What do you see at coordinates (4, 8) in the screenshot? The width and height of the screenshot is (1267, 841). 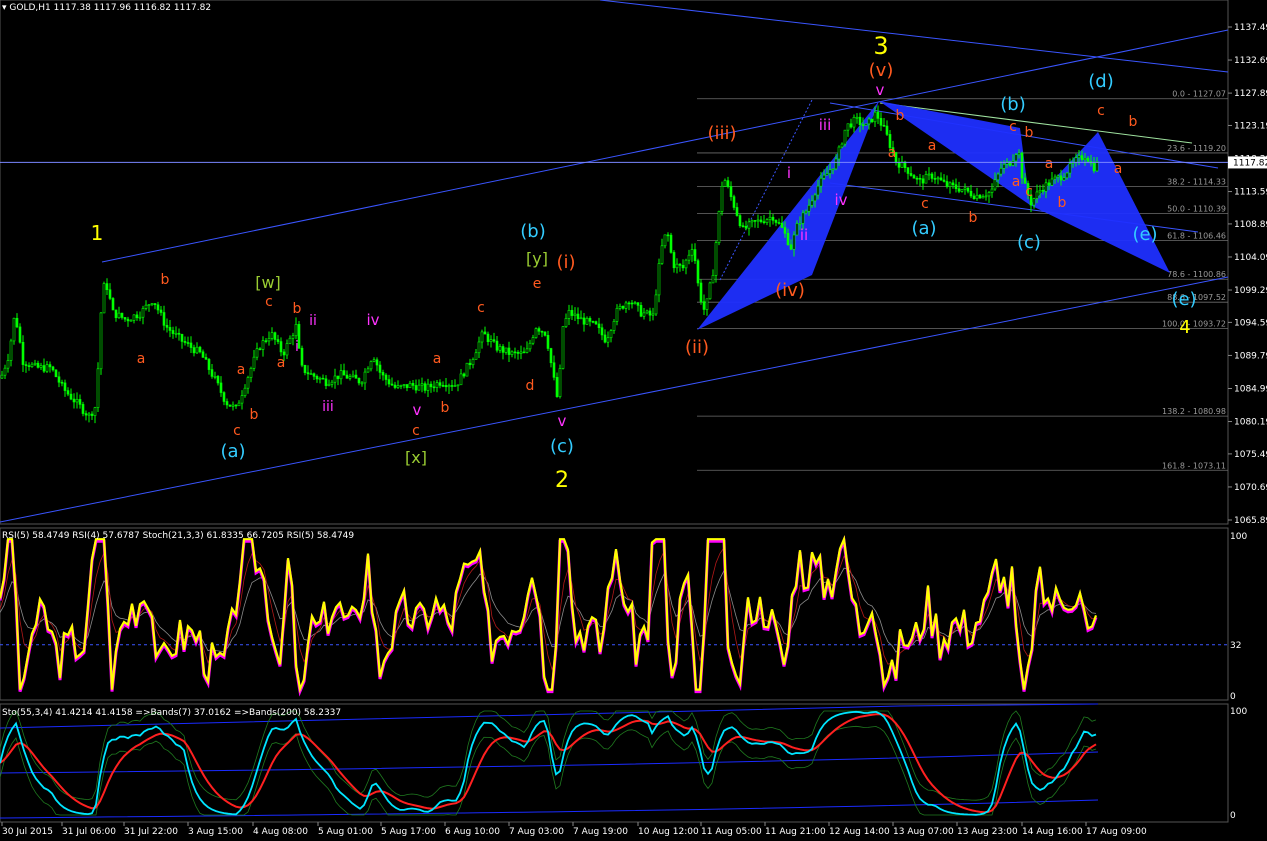 I see `panel-collapse-icon: ▾` at bounding box center [4, 8].